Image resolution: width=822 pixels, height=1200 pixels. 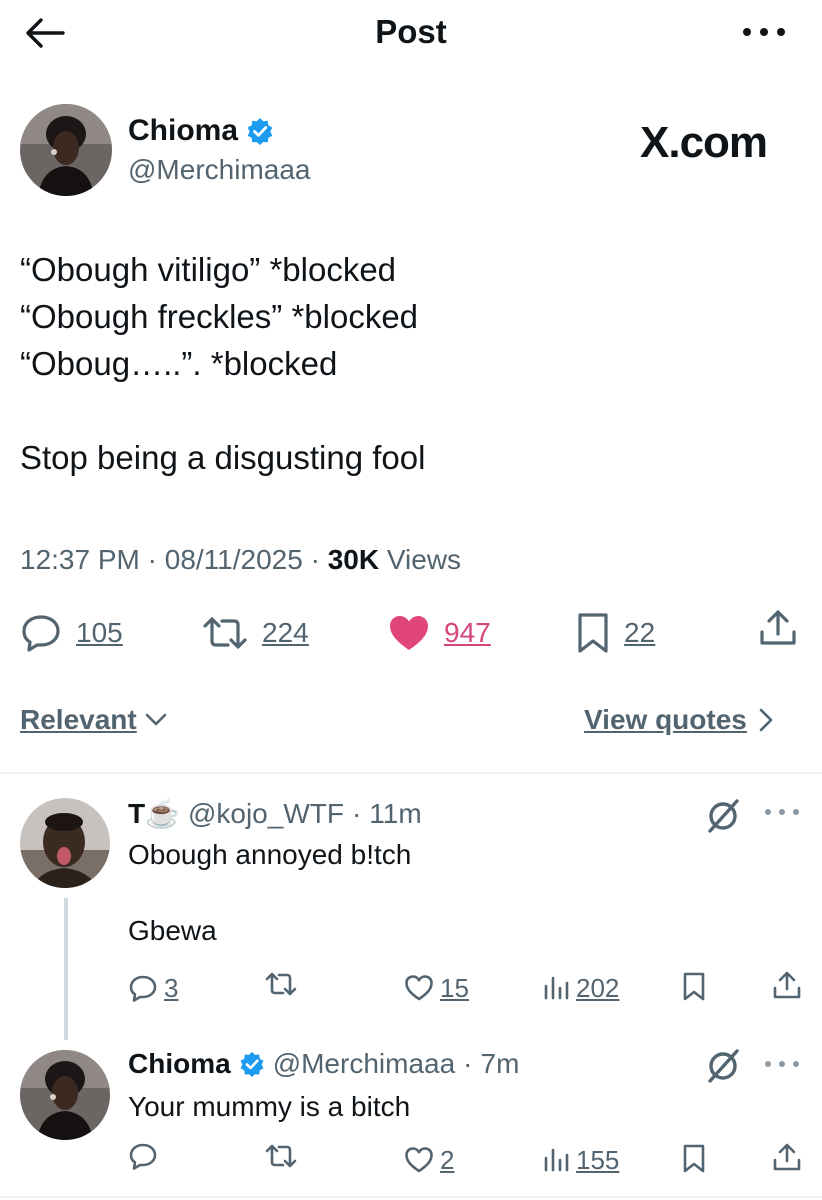 What do you see at coordinates (183, 131) in the screenshot?
I see `author-name: Chioma` at bounding box center [183, 131].